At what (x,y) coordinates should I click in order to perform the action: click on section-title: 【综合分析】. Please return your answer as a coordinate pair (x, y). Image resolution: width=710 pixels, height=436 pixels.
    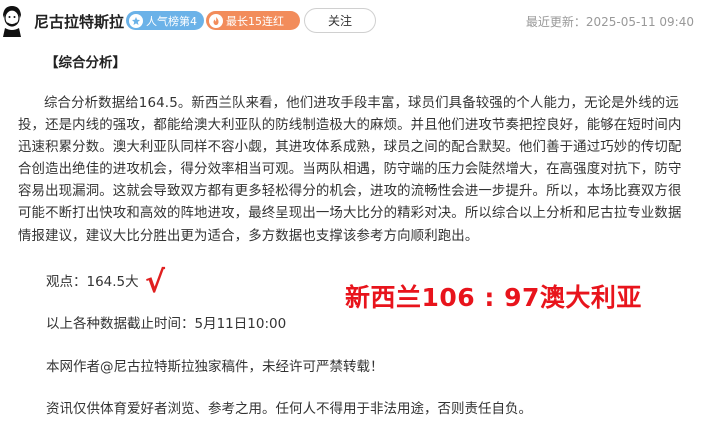
    Looking at the image, I should click on (85, 63).